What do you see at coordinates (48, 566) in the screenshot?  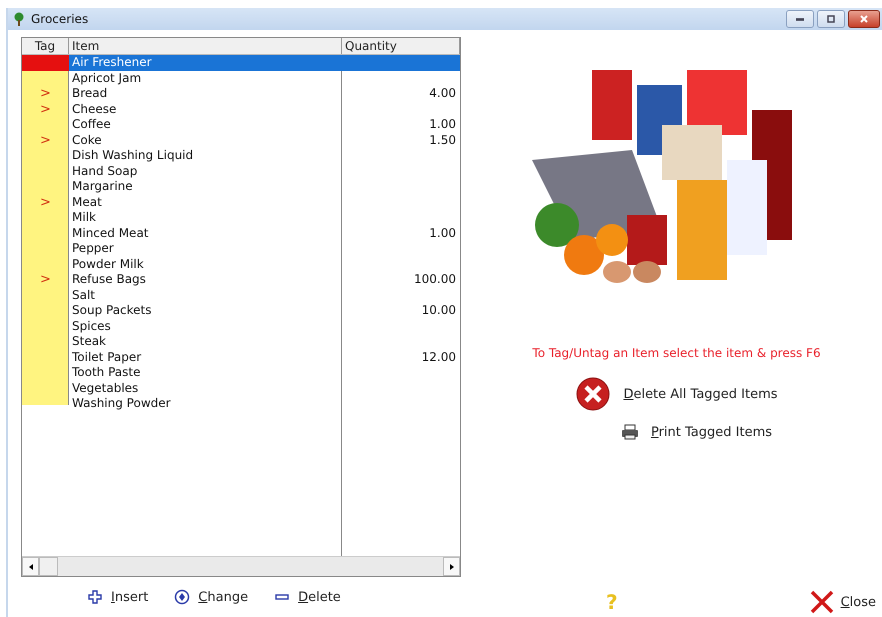 I see `scroll-thumb` at bounding box center [48, 566].